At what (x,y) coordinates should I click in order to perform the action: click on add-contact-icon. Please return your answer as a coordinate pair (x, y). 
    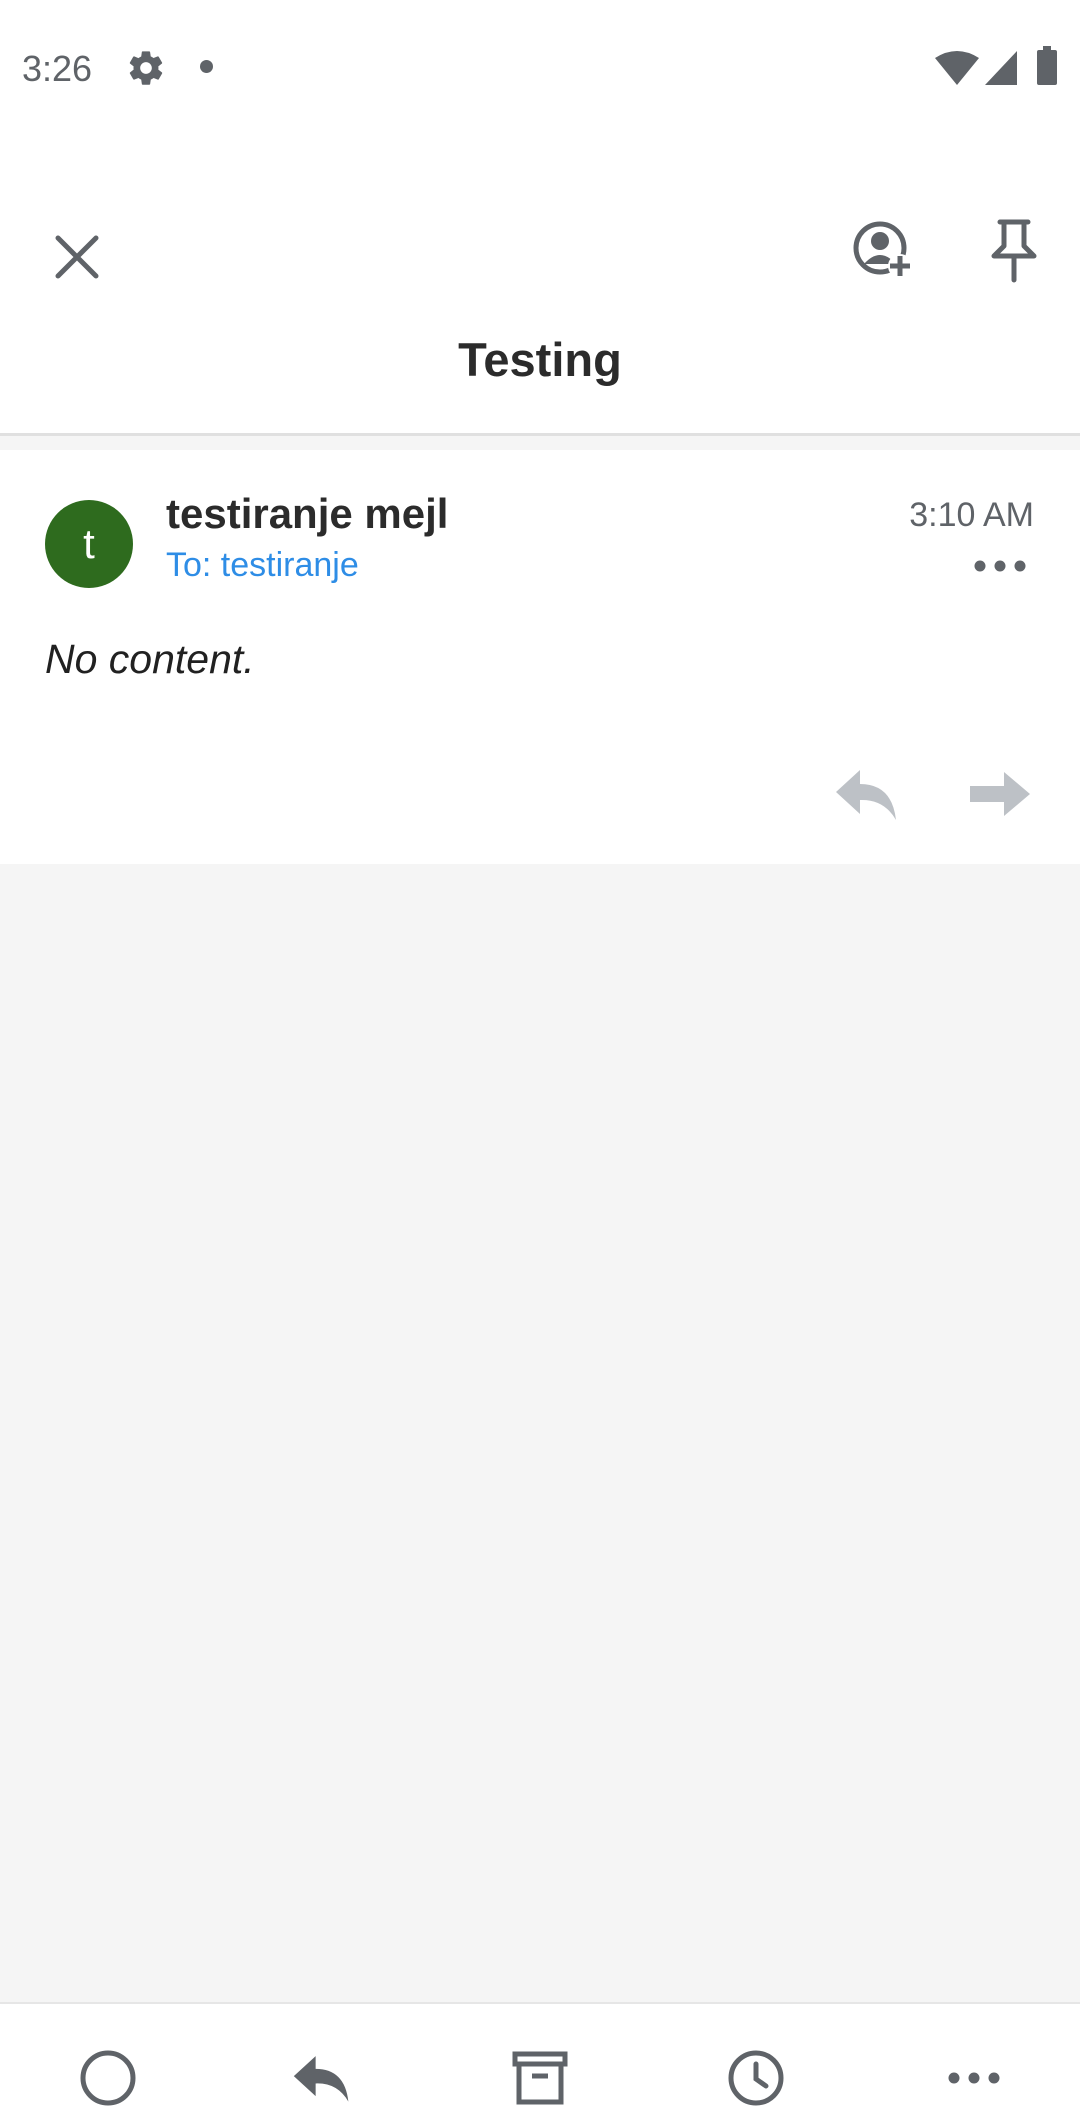
    Looking at the image, I should click on (882, 249).